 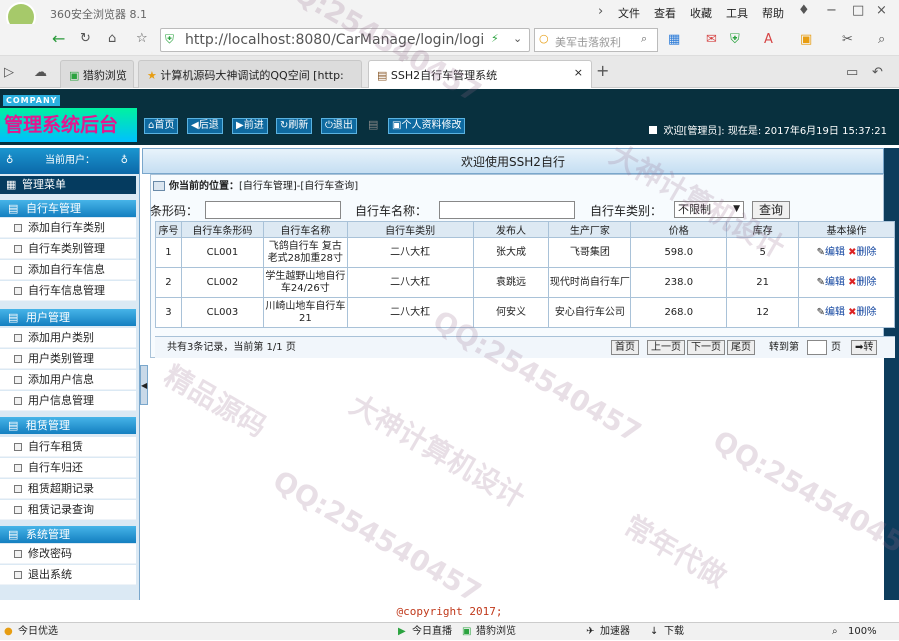 I want to click on sidebar-item-bike-return: 自行车归还, so click(x=68, y=468).